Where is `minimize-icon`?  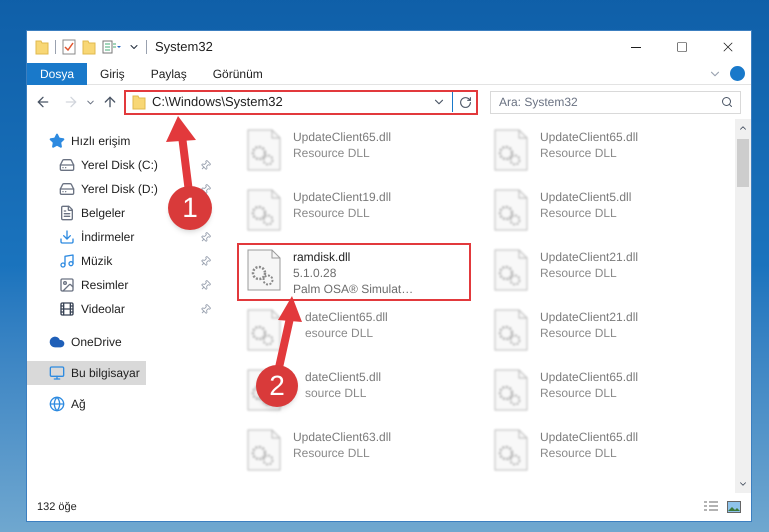
minimize-icon is located at coordinates (636, 47).